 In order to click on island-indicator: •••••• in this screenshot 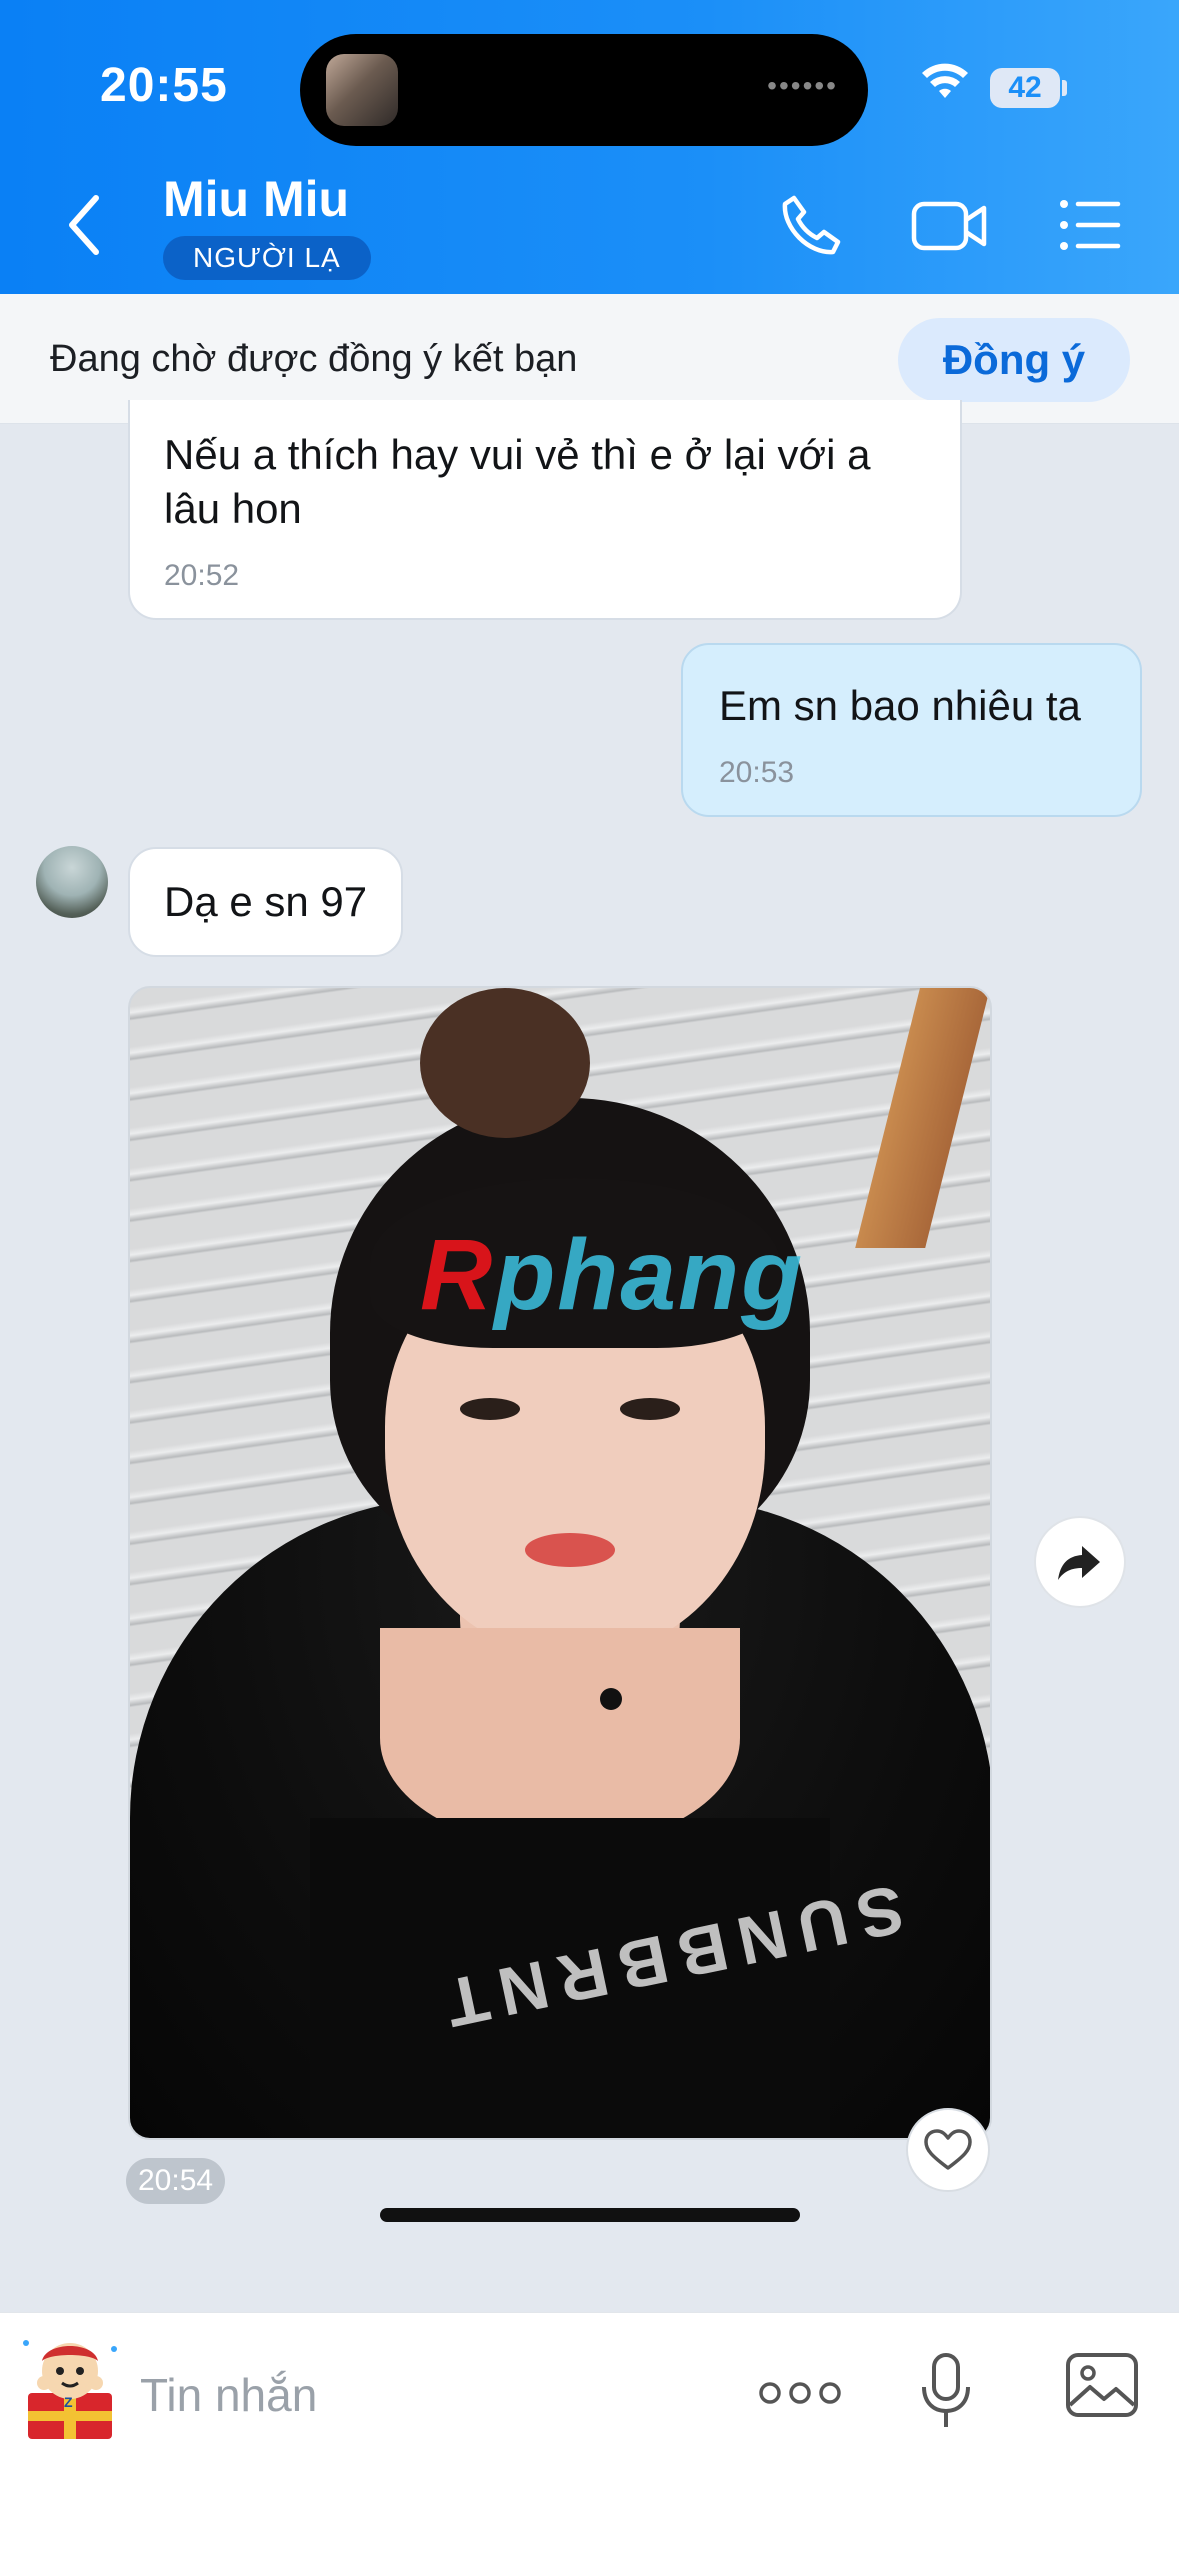, I will do `click(802, 85)`.